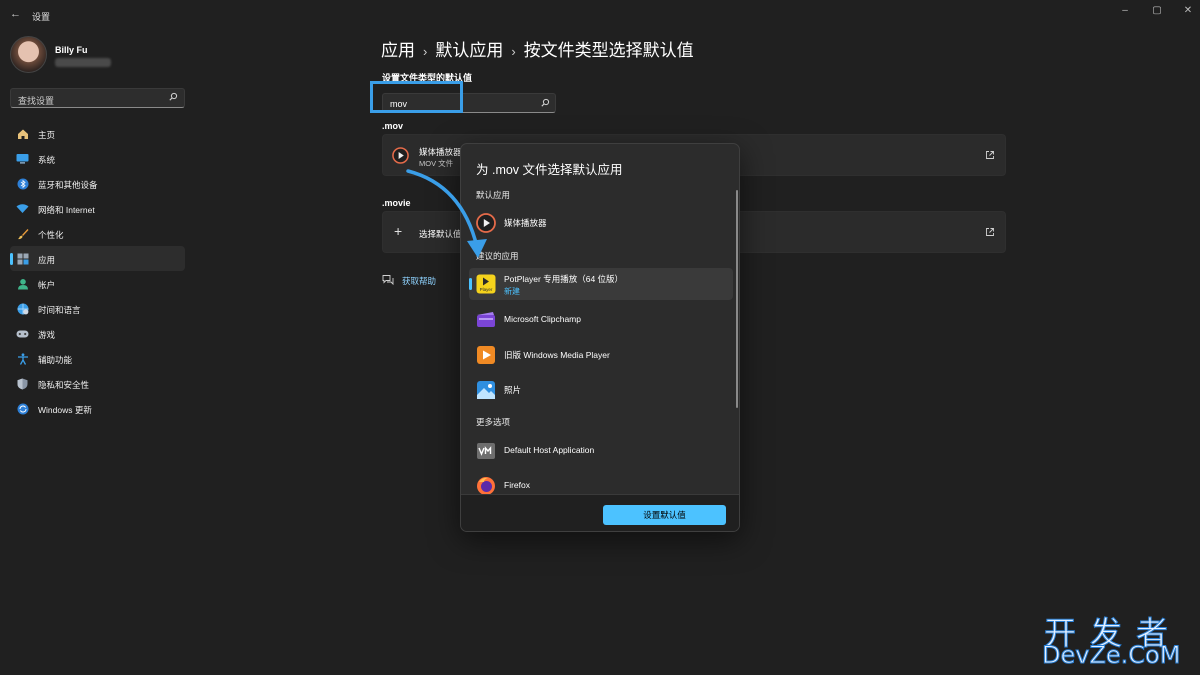  What do you see at coordinates (549, 450) in the screenshot?
I see `app-name: Default Host Application` at bounding box center [549, 450].